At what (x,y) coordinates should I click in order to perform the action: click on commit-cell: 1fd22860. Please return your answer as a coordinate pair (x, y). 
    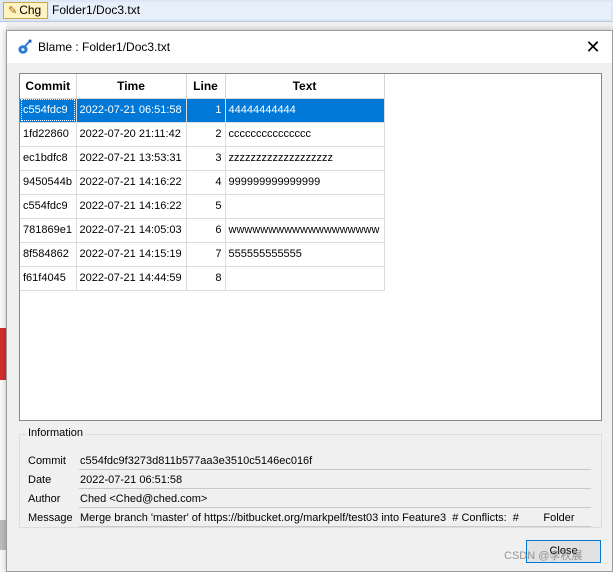
    Looking at the image, I should click on (48, 134).